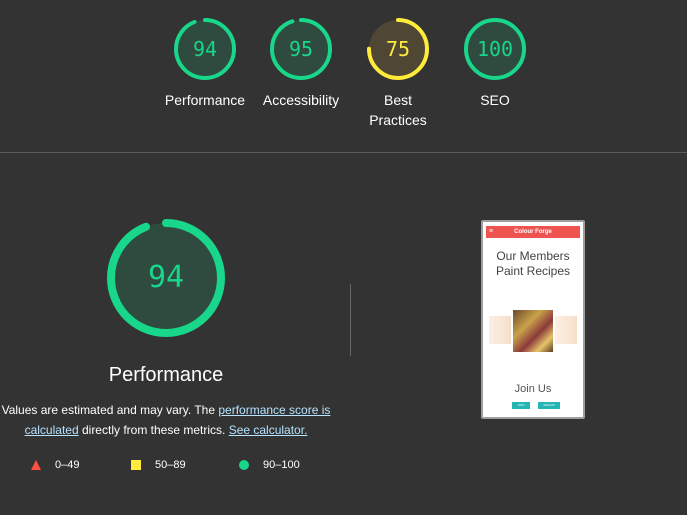 This screenshot has height=515, width=687. Describe the element at coordinates (350, 320) in the screenshot. I see `vertical-divider` at that location.